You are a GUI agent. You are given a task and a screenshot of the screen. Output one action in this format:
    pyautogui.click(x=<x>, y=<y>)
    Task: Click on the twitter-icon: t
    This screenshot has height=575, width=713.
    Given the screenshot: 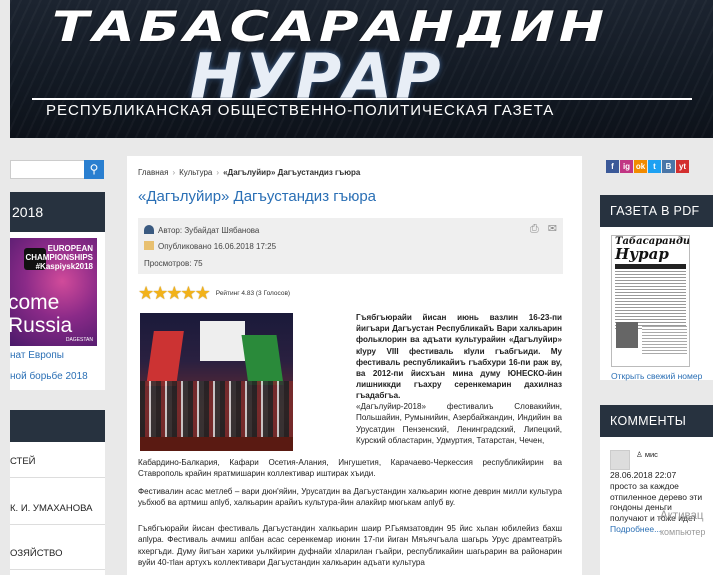 What is the action you would take?
    pyautogui.click(x=654, y=166)
    